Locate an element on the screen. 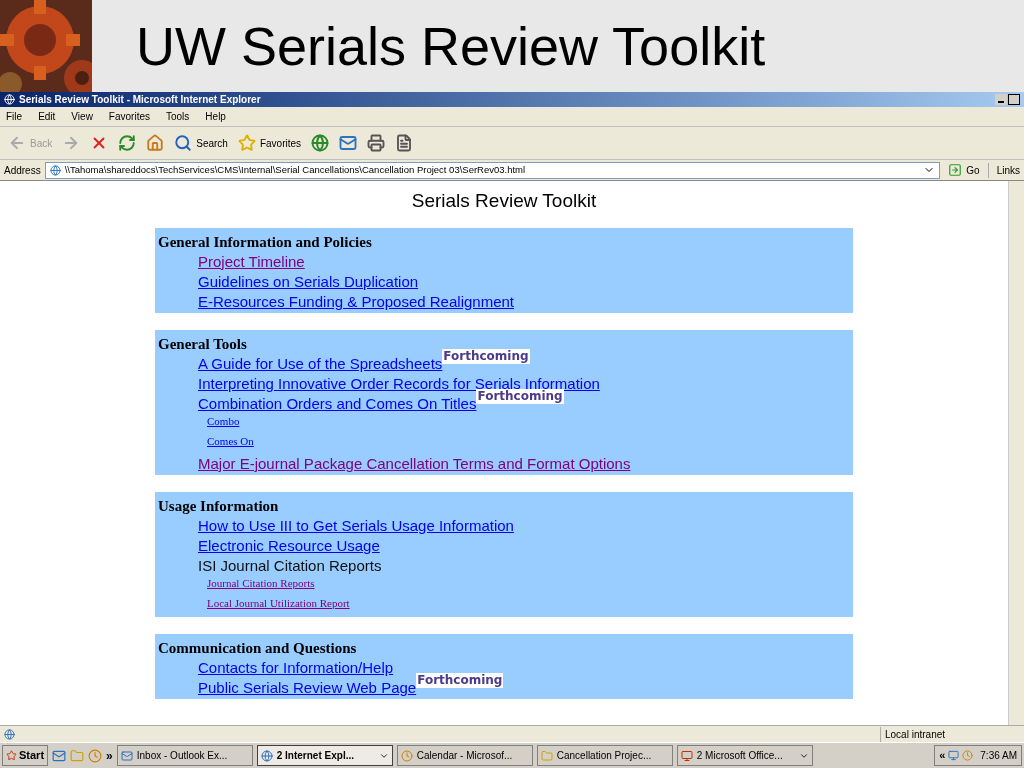 This screenshot has height=768, width=1024. tray-expand-button: « is located at coordinates (942, 755).